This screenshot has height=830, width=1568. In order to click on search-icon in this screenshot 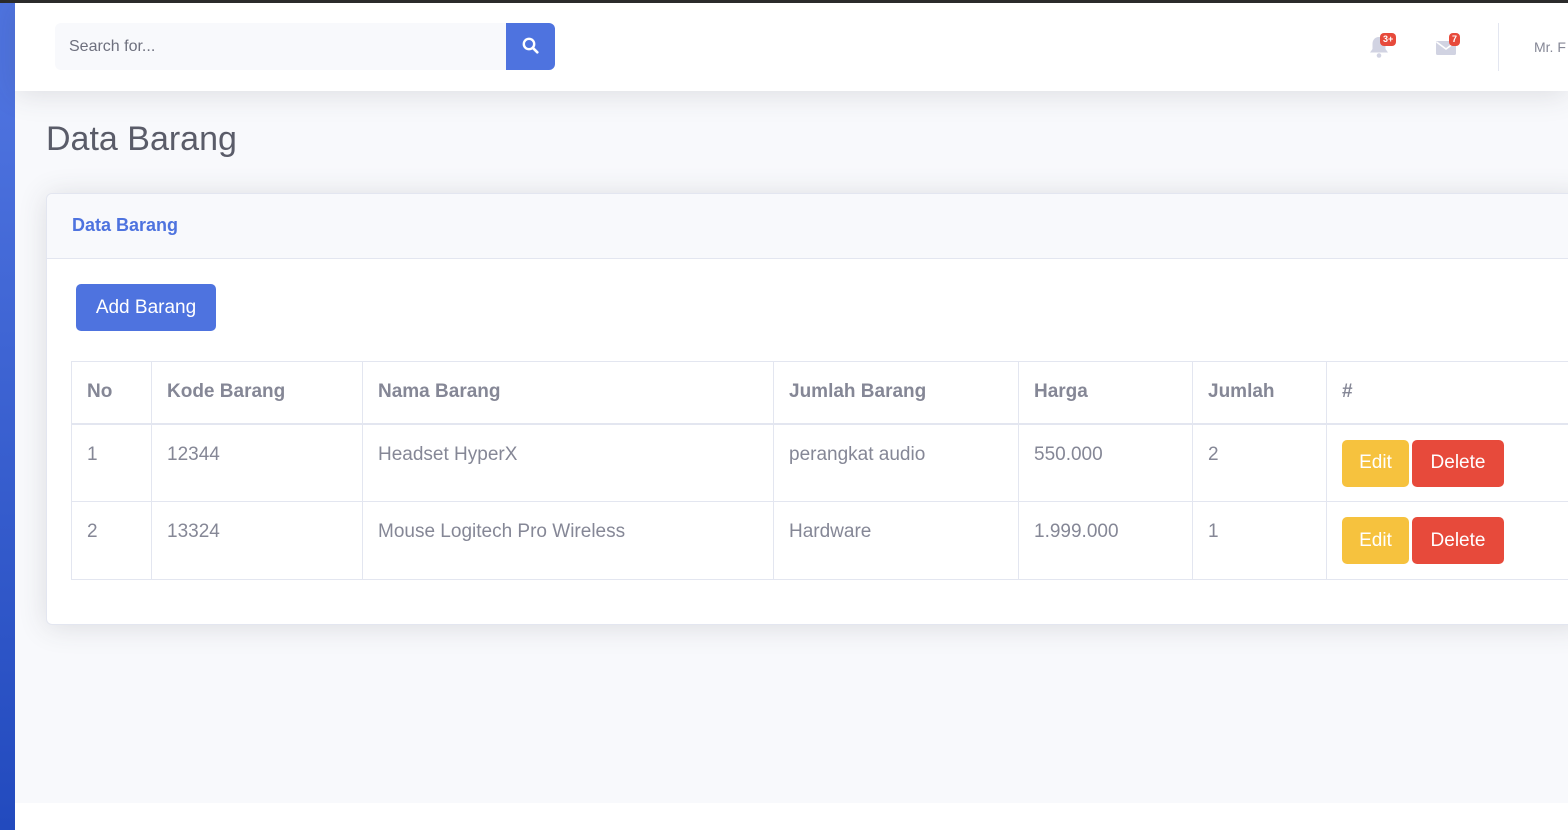, I will do `click(530, 47)`.